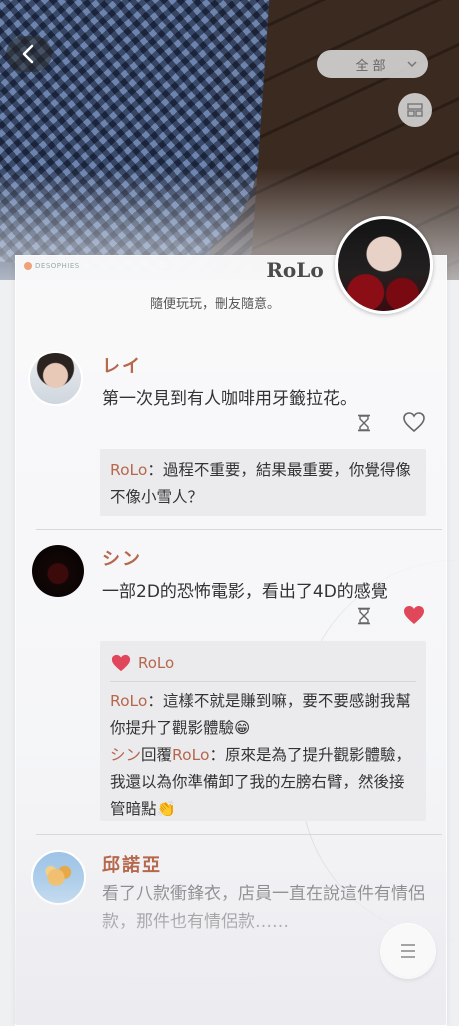 This screenshot has width=459, height=1026. What do you see at coordinates (28, 266) in the screenshot?
I see `brand-logo-icon` at bounding box center [28, 266].